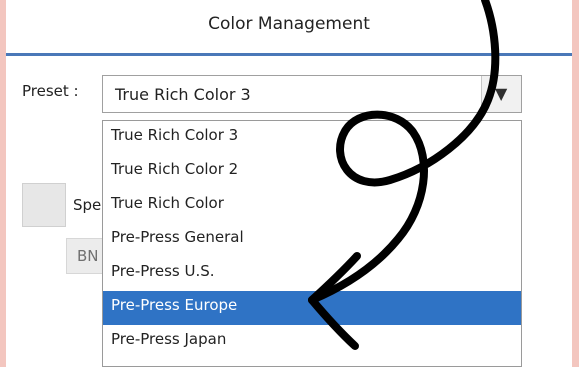 This screenshot has width=579, height=367. I want to click on option-pre-press-japan: Pre-Press Japan, so click(312, 342).